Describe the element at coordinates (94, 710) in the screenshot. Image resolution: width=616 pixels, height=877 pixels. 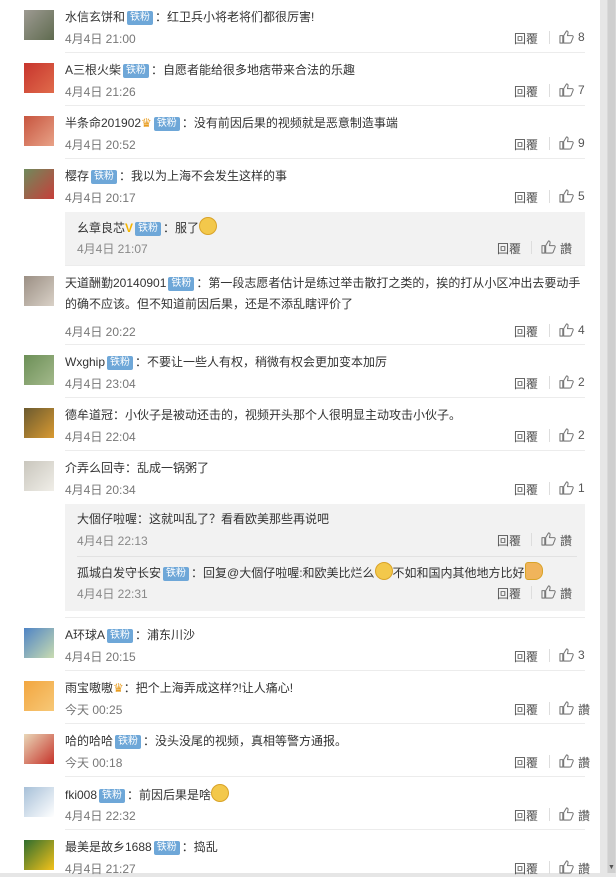
I see `comment-time: 今天 00:25` at that location.